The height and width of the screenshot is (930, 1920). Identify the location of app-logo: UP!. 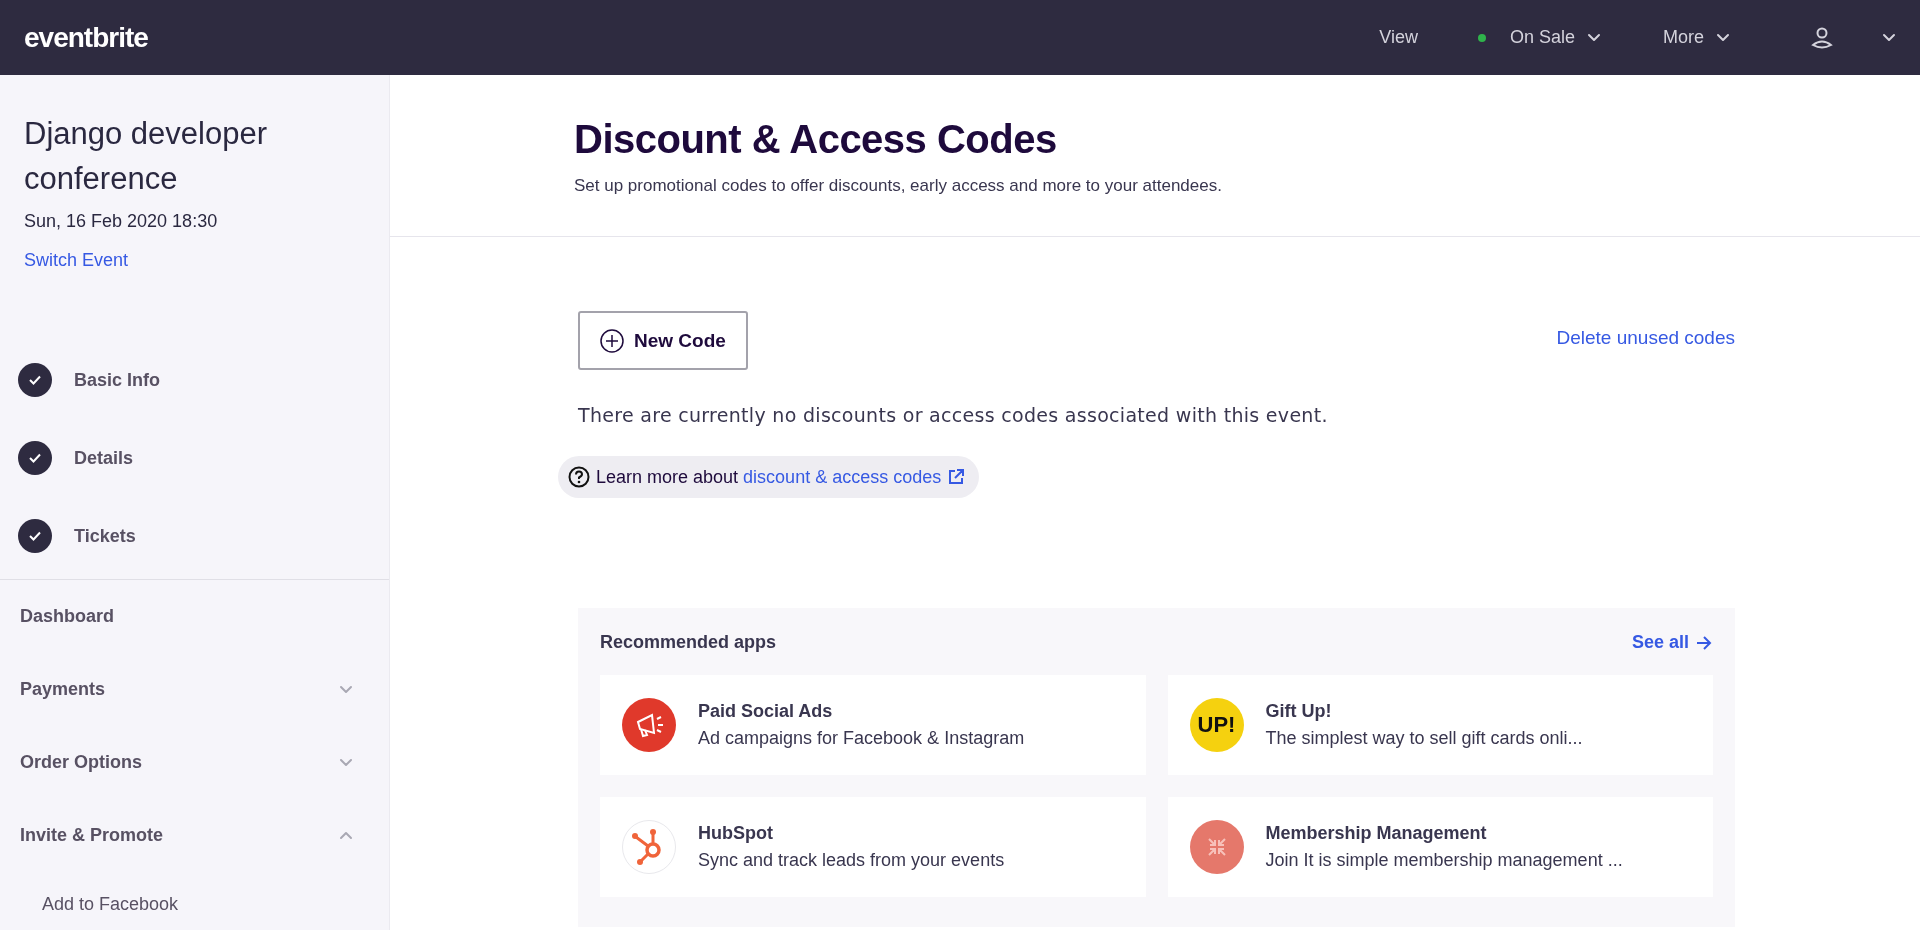
(1216, 725).